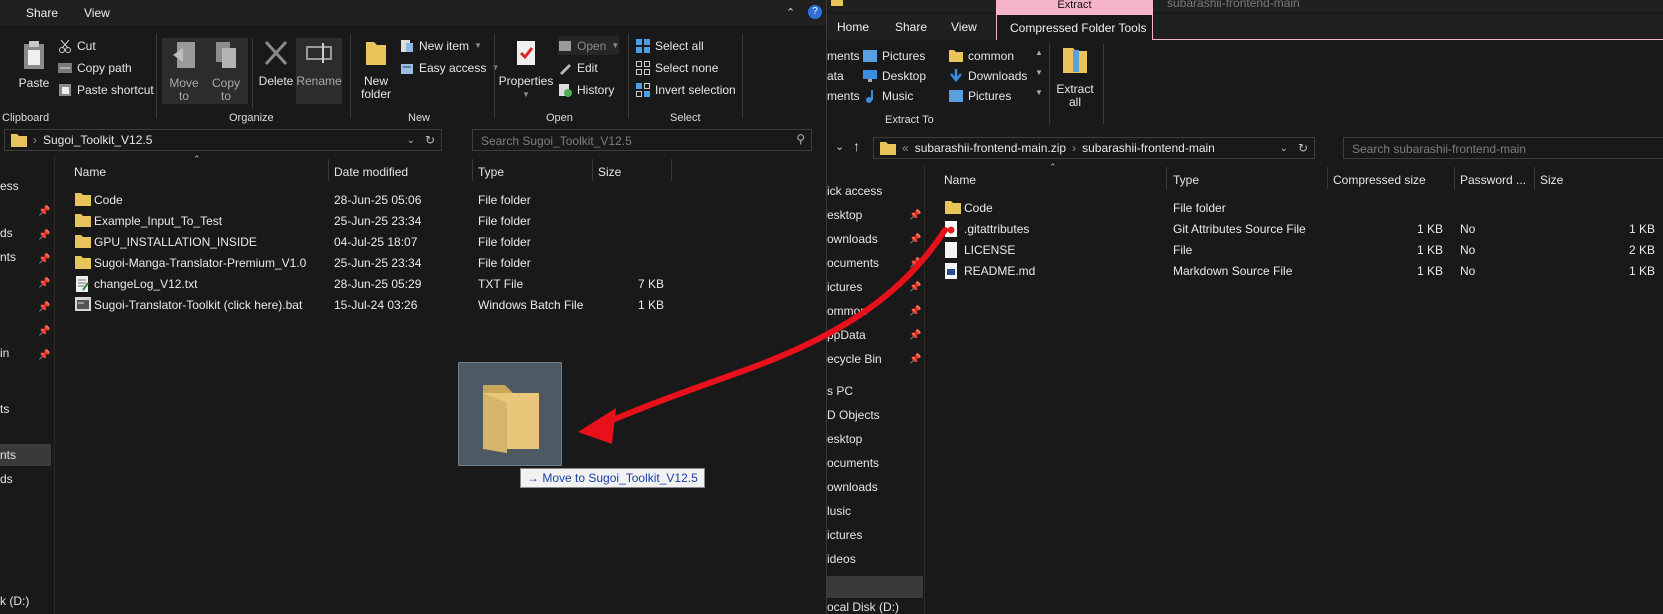 Image resolution: width=1663 pixels, height=614 pixels. I want to click on extract-to-desktop: Desktop, so click(894, 75).